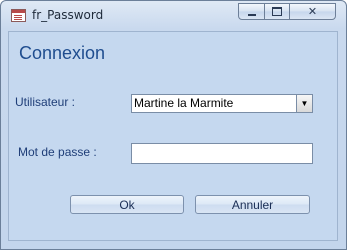 Image resolution: width=347 pixels, height=250 pixels. I want to click on title-bar: fr_Password ✕, so click(173, 16).